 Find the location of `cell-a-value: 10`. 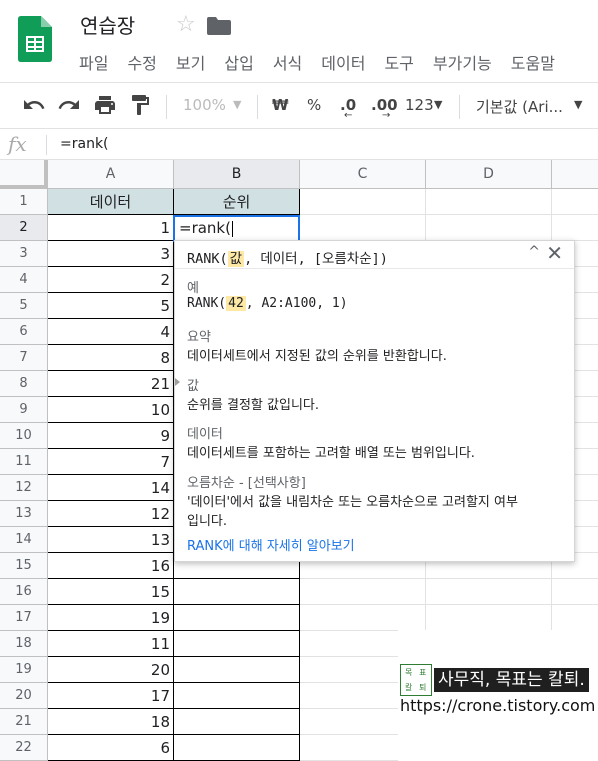

cell-a-value: 10 is located at coordinates (111, 410).